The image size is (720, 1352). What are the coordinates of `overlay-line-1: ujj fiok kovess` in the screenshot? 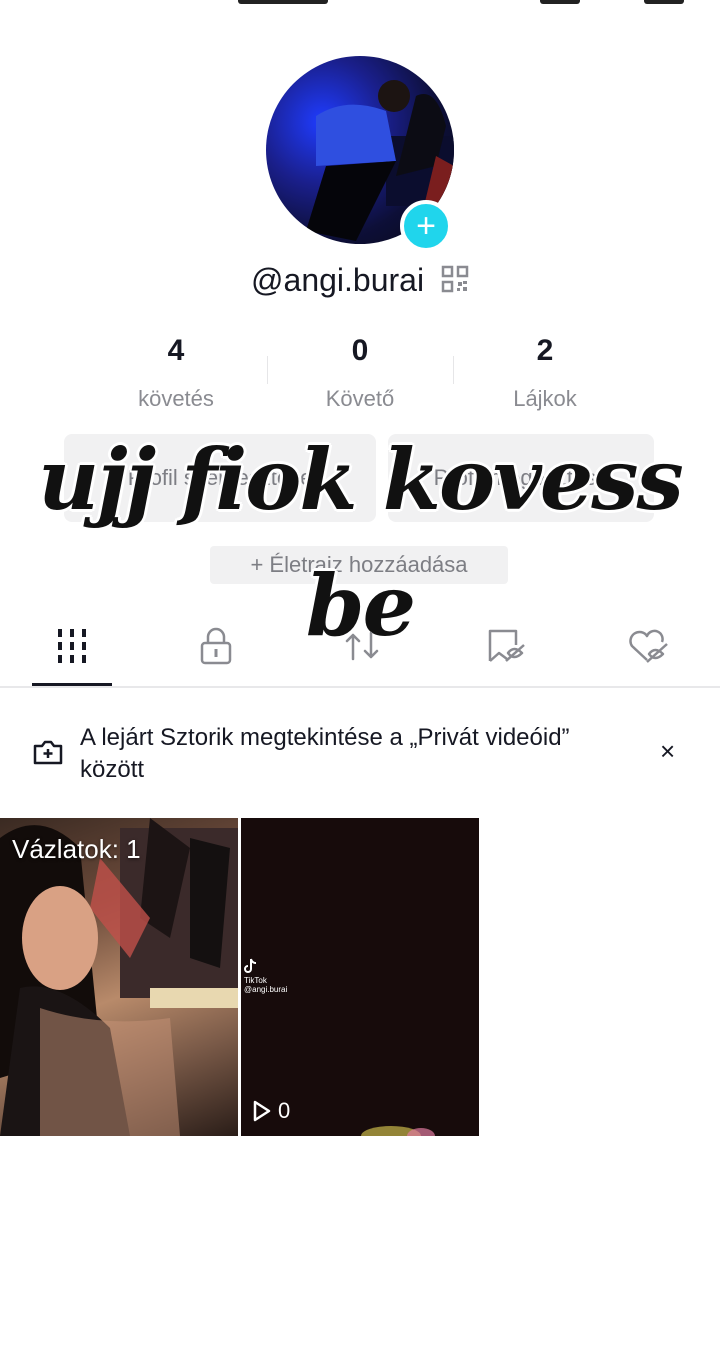 It's located at (361, 479).